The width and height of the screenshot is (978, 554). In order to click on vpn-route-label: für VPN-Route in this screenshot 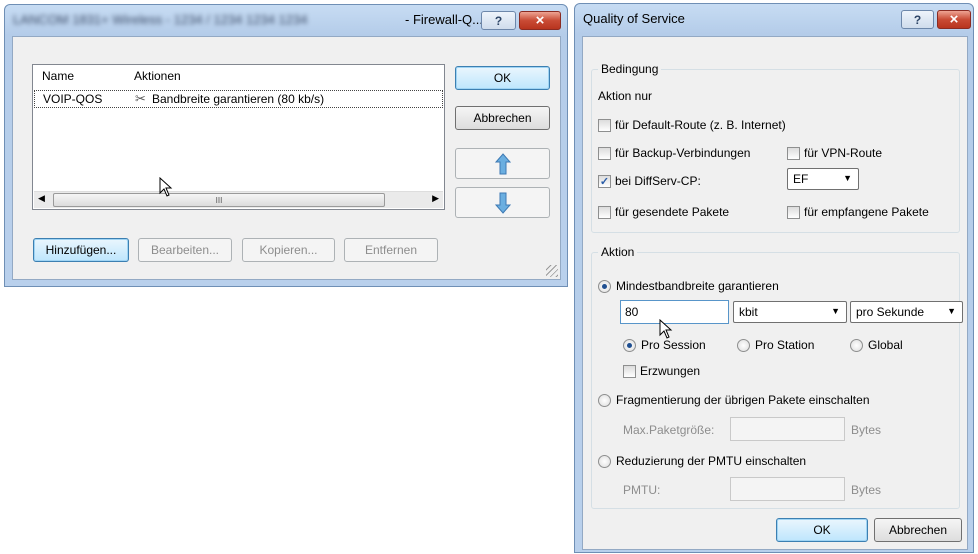, I will do `click(843, 153)`.